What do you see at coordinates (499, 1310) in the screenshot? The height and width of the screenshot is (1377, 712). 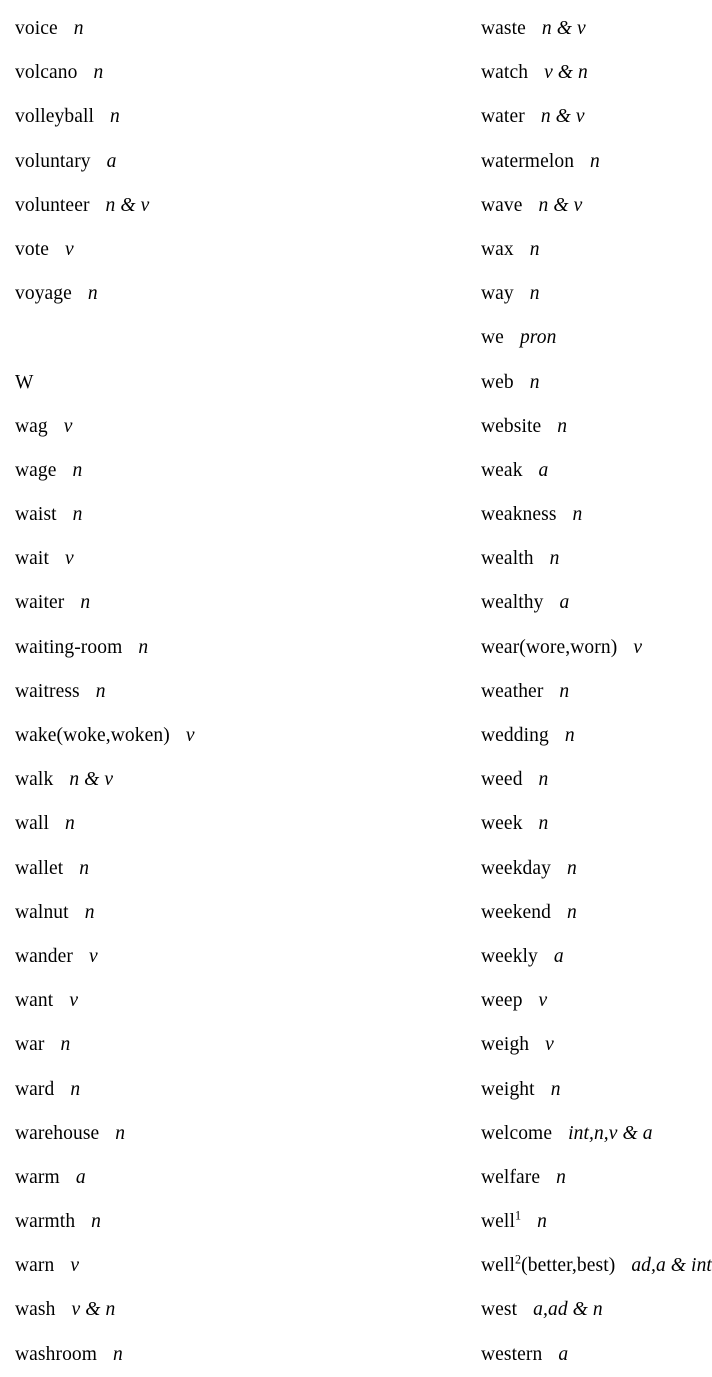 I see `headword: west` at bounding box center [499, 1310].